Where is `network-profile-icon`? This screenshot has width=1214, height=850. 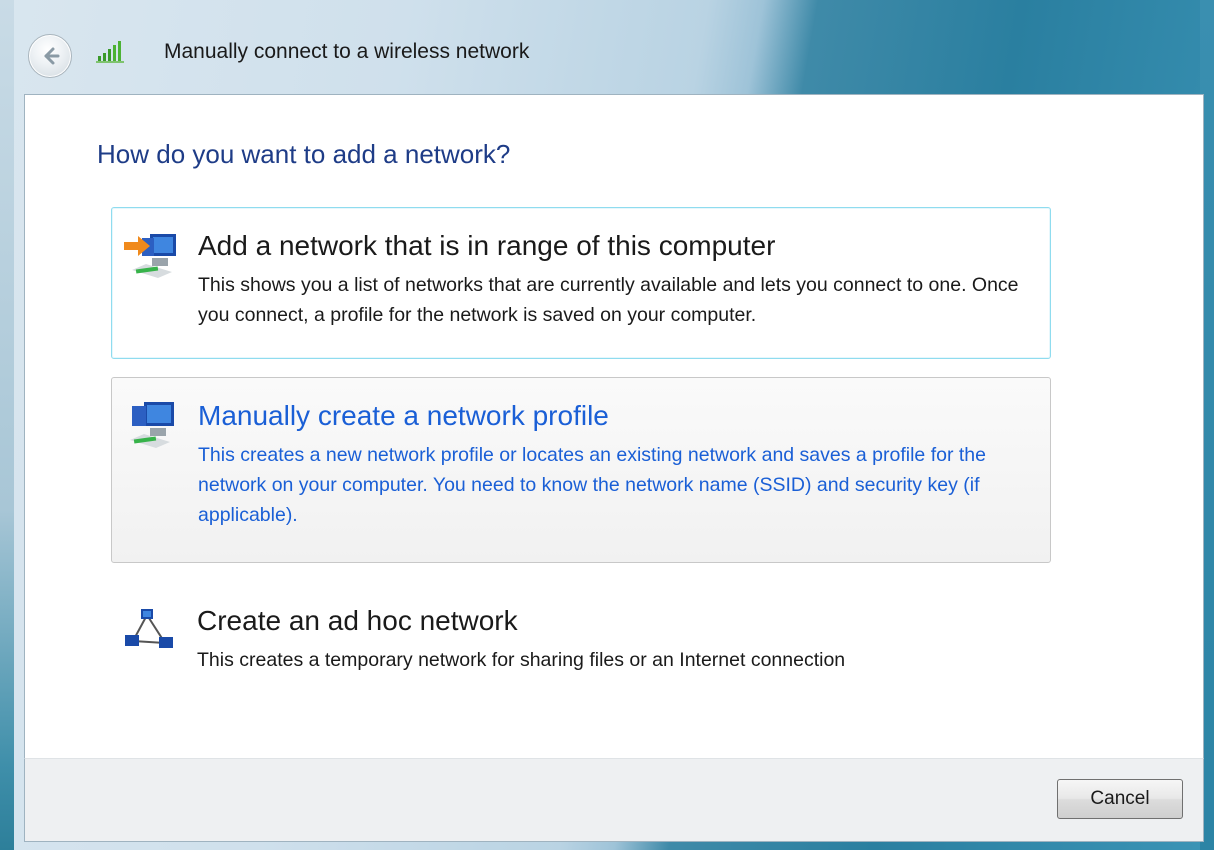 network-profile-icon is located at coordinates (152, 425).